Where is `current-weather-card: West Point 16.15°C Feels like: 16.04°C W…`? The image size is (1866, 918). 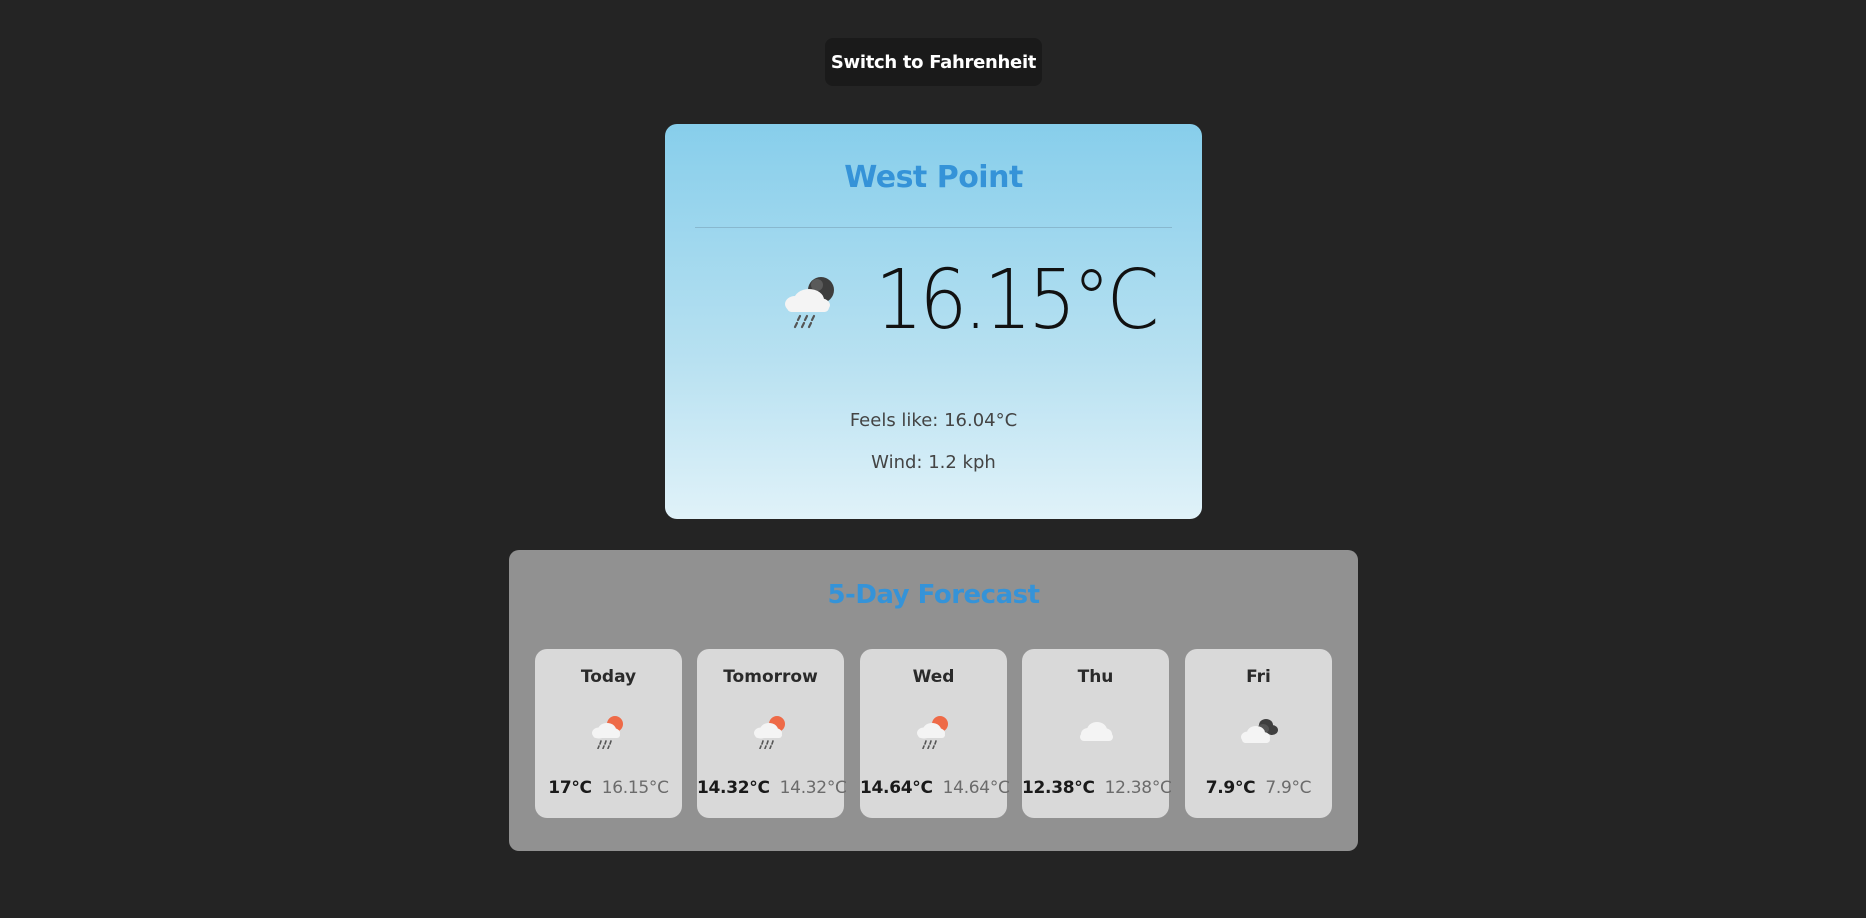
current-weather-card: West Point 16.15°C Feels like: 16.04°C W… is located at coordinates (933, 321).